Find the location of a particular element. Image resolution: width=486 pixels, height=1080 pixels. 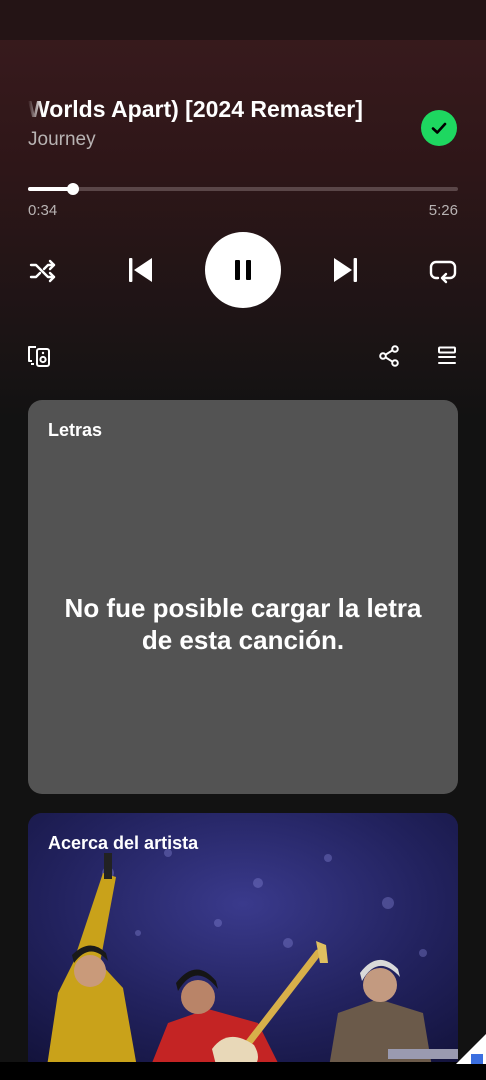

skip-previous-icon is located at coordinates (140, 270).